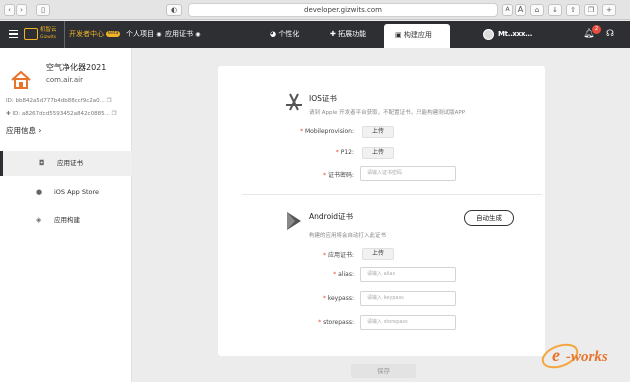  Describe the element at coordinates (408, 173) in the screenshot. I see `cert-password-input: 请输入证书密码` at that location.